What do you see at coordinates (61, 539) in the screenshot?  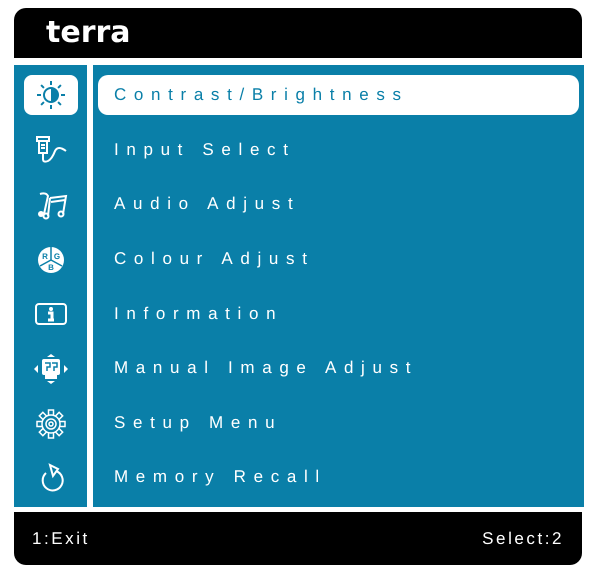 I see `exit-hint: 1:Exit` at bounding box center [61, 539].